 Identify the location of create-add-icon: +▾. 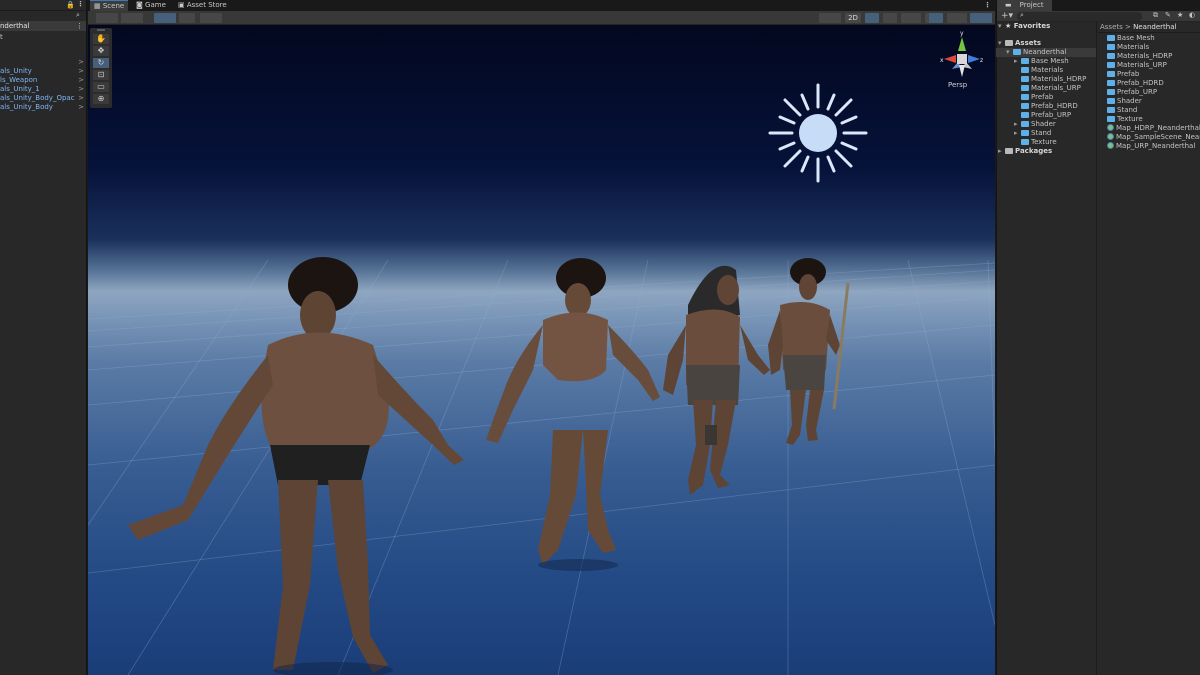
(1007, 16).